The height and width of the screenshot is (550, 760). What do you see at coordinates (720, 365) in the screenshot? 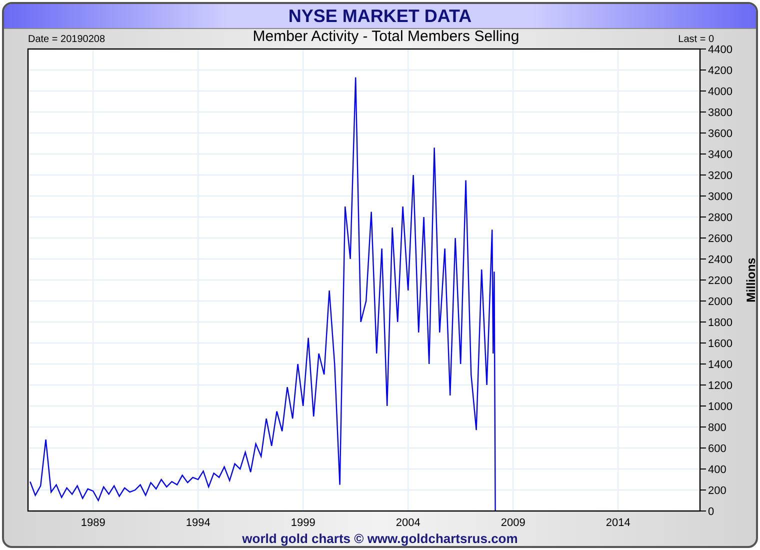
I see `y-tick-label: 1400` at bounding box center [720, 365].